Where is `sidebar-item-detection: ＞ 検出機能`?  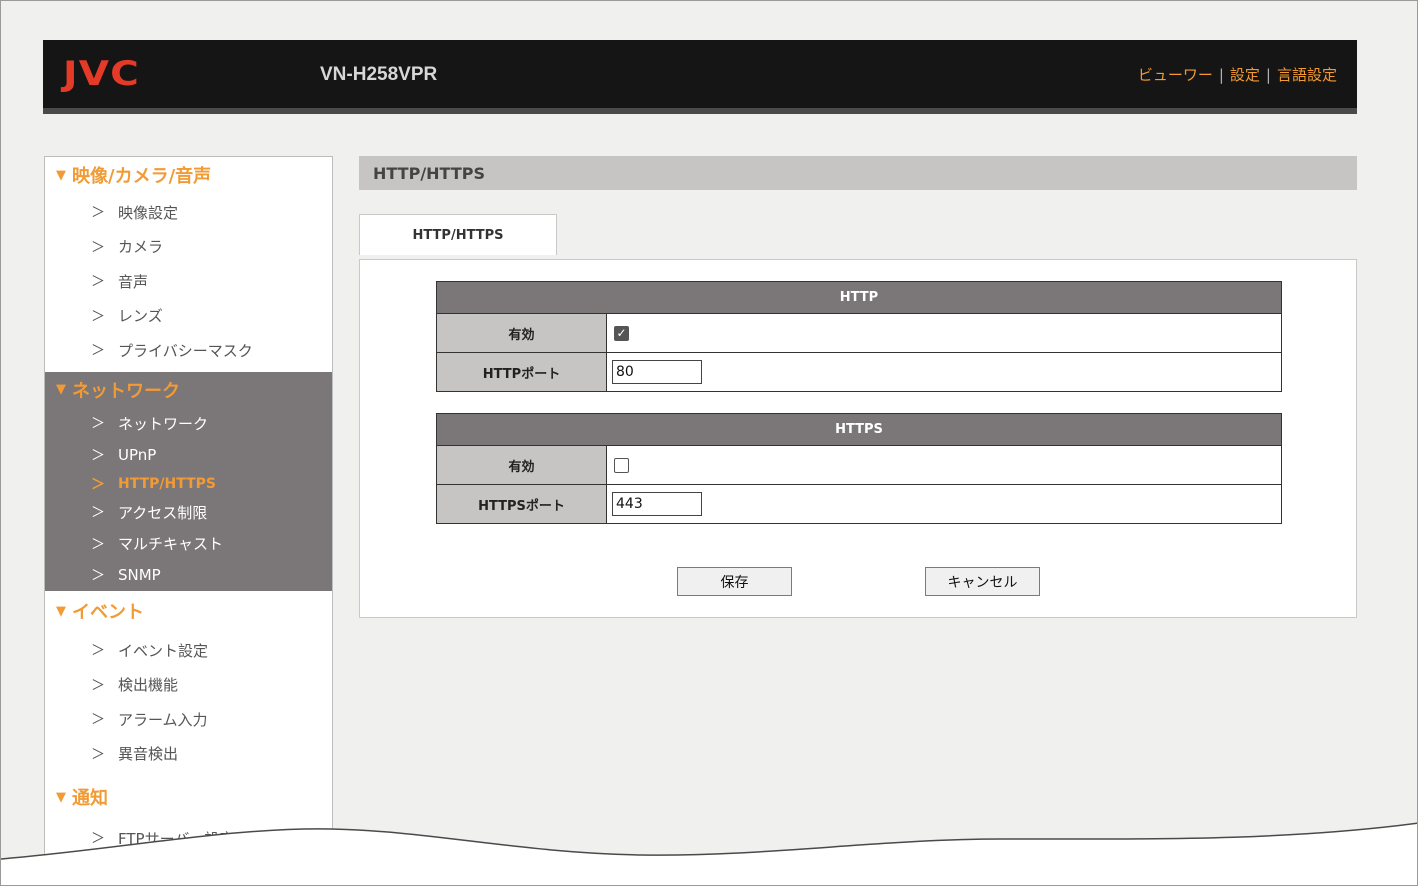 sidebar-item-detection: ＞ 検出機能 is located at coordinates (188, 685).